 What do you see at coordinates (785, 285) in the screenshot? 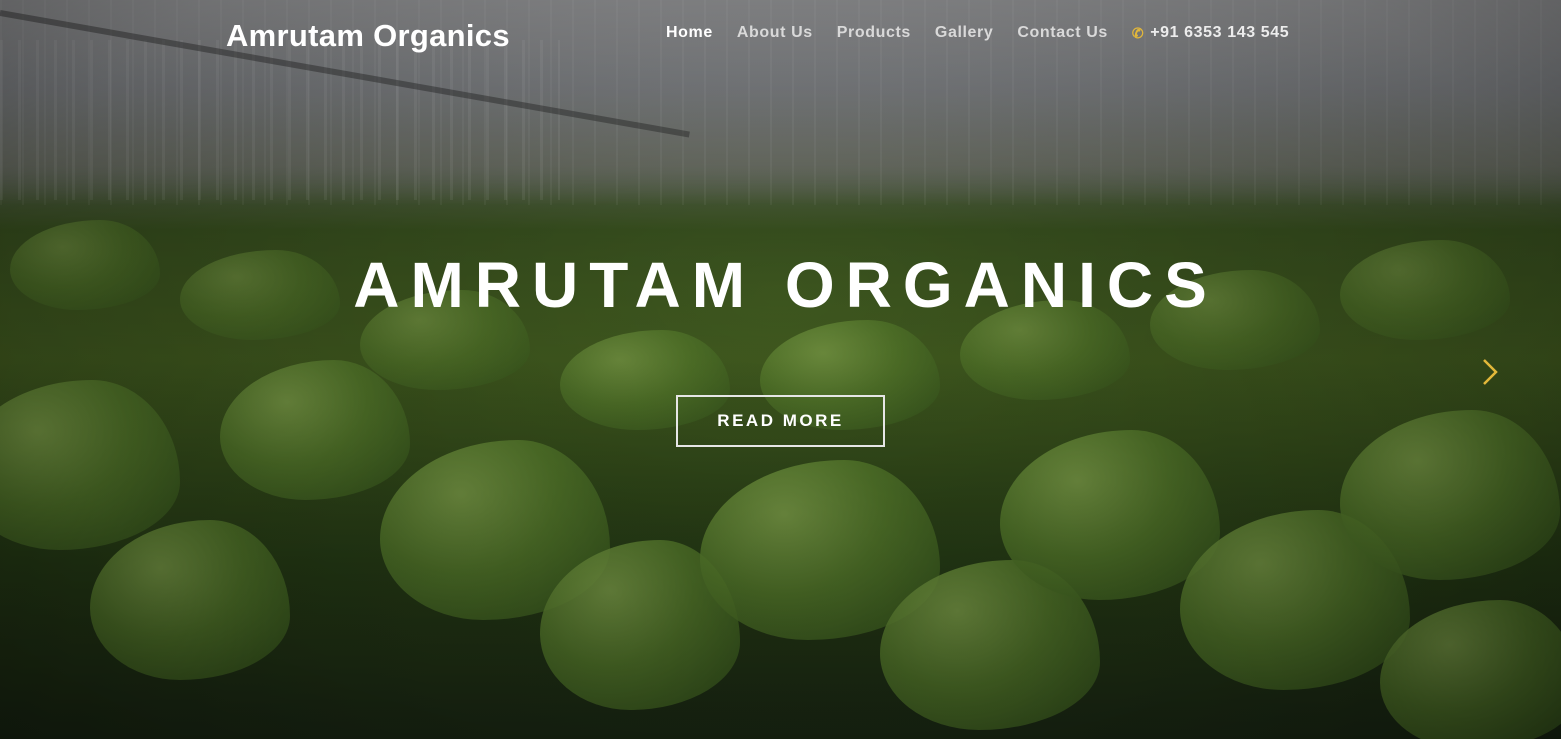
I see `hero-title: AMRUTAM ORGANICS` at bounding box center [785, 285].